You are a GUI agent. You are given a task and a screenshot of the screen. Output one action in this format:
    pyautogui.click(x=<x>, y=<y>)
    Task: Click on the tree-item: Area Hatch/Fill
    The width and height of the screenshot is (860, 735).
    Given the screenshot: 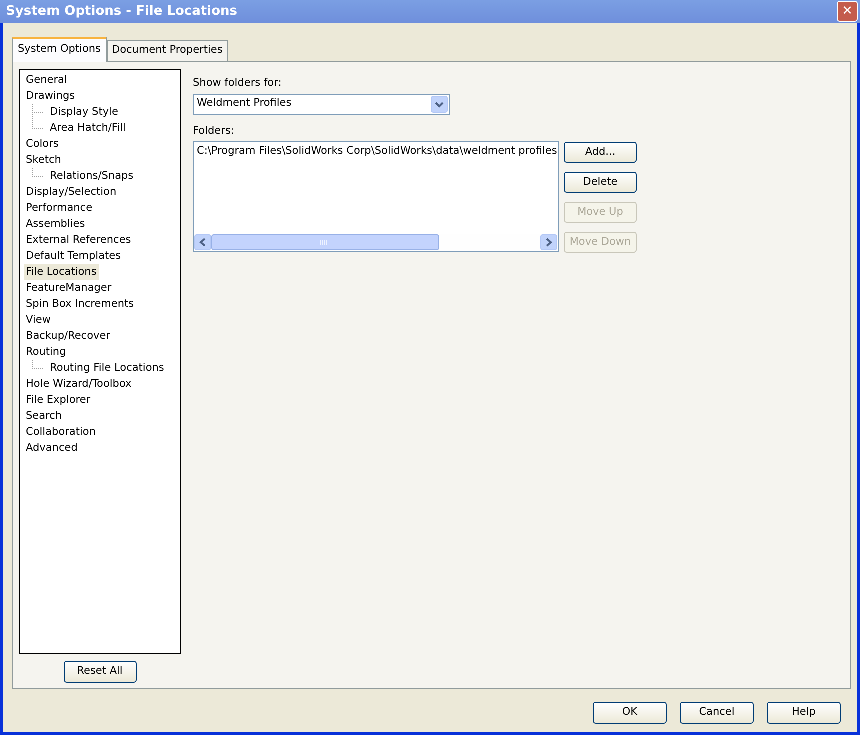 What is the action you would take?
    pyautogui.click(x=88, y=128)
    